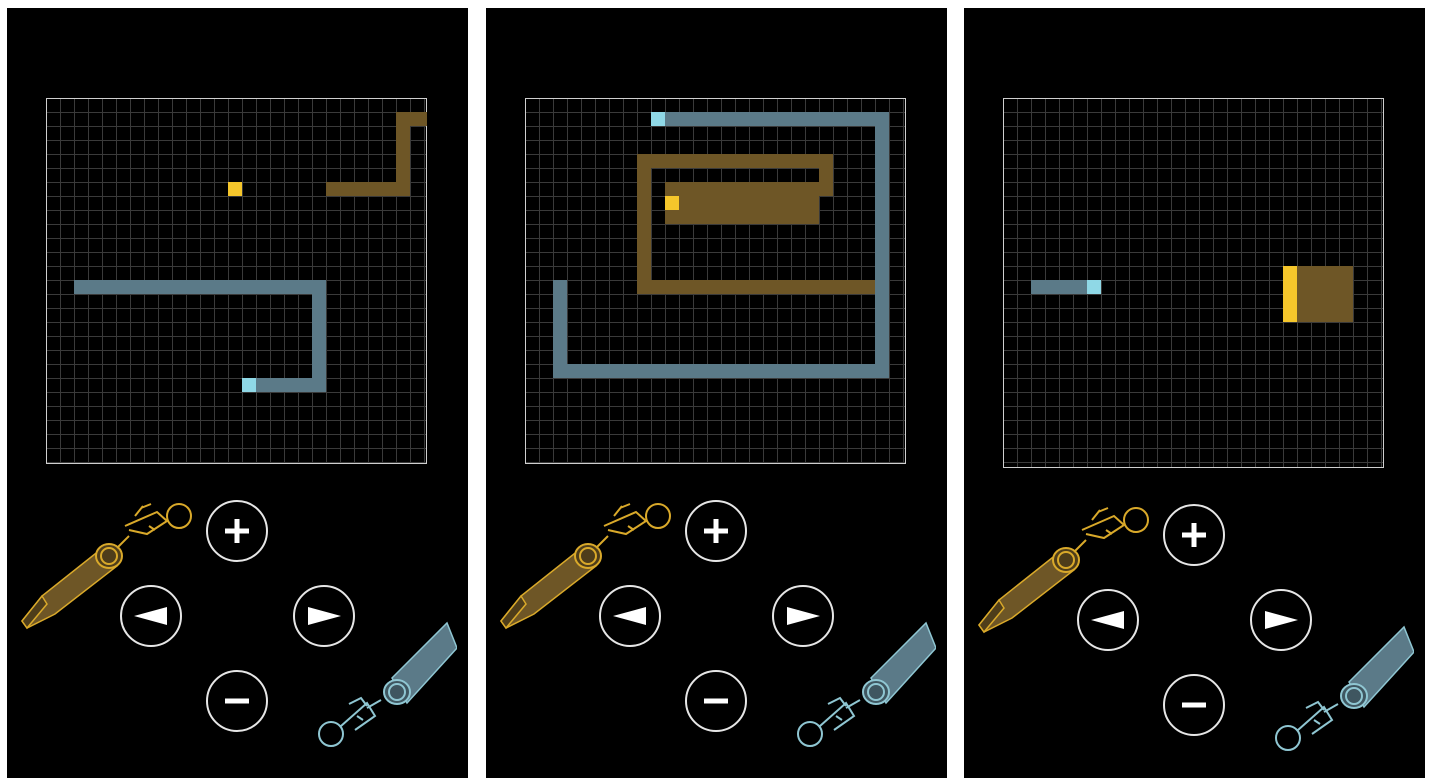 The height and width of the screenshot is (778, 1435). What do you see at coordinates (763, 217) in the screenshot?
I see `yellow-trail-block` at bounding box center [763, 217].